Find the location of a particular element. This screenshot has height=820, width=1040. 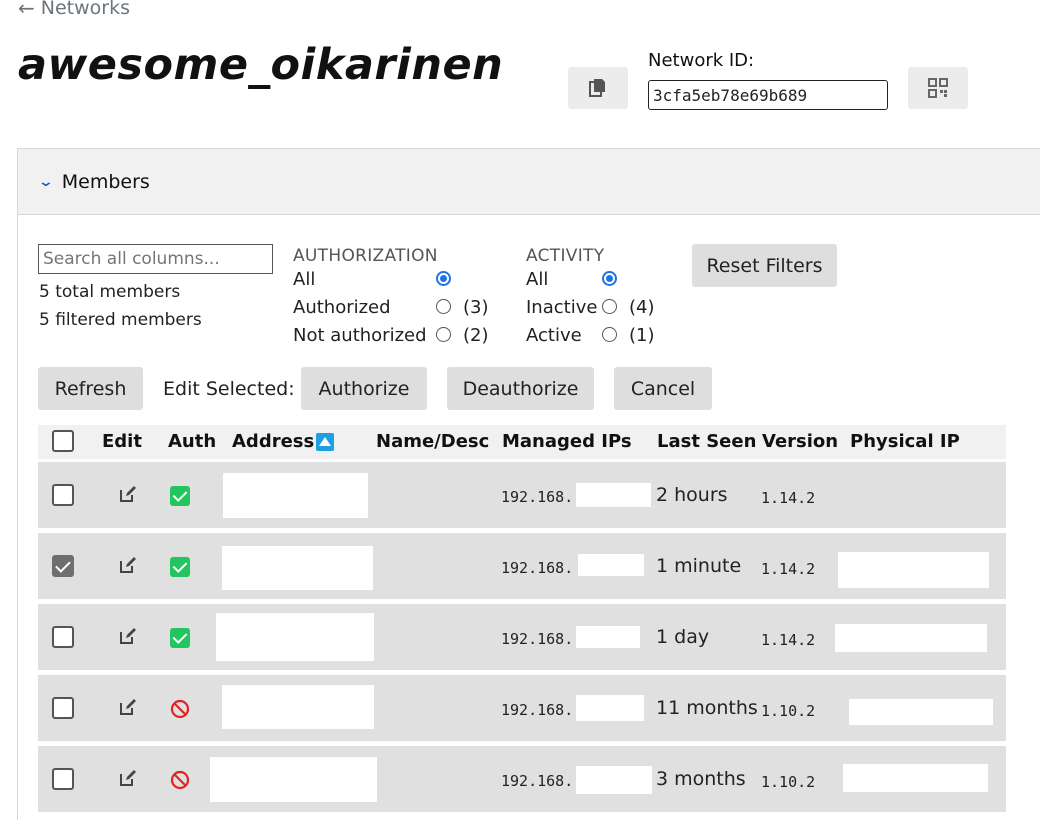

members-panel-header: ⌄ Members is located at coordinates (529, 182).